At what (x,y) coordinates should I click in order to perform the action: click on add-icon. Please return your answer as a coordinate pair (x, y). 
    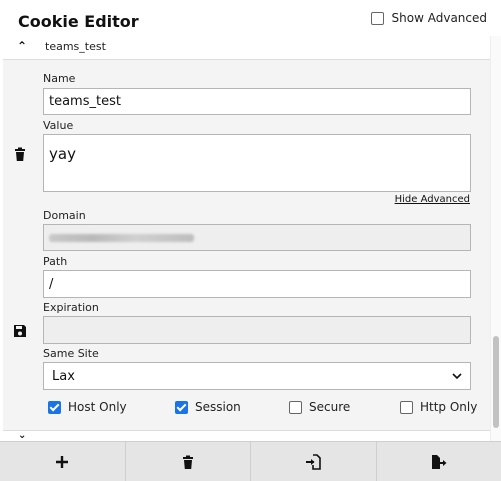
    Looking at the image, I should click on (62, 461).